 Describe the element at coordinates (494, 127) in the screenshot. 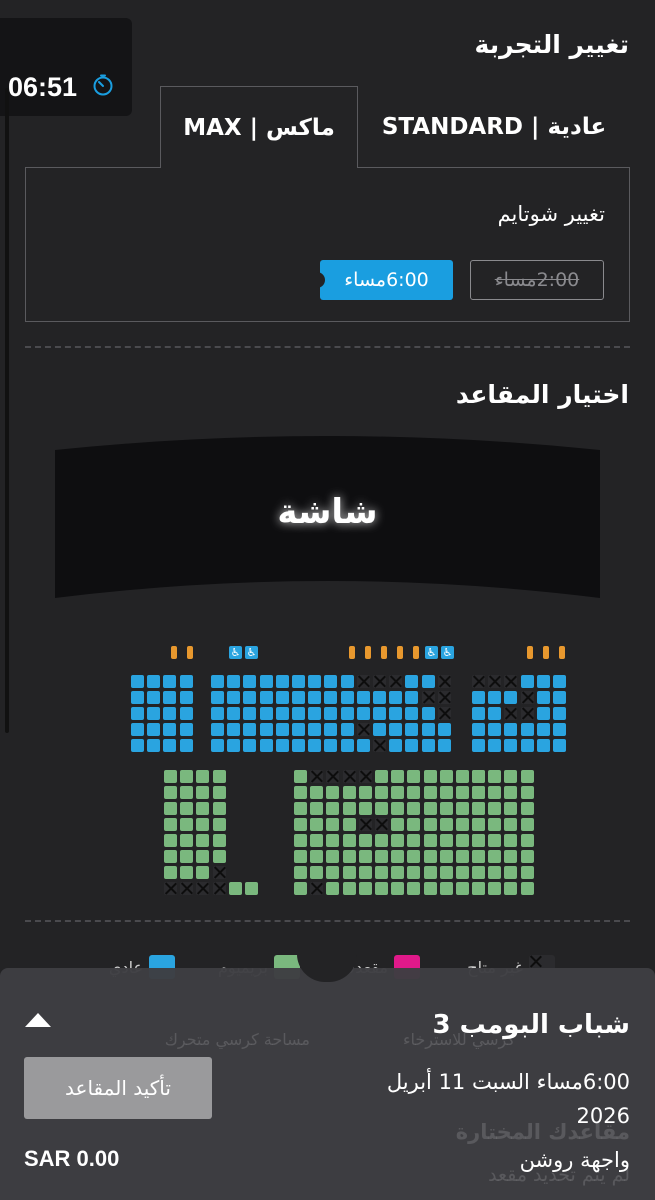

I see `tab-standard: عادية | STANDARD` at that location.